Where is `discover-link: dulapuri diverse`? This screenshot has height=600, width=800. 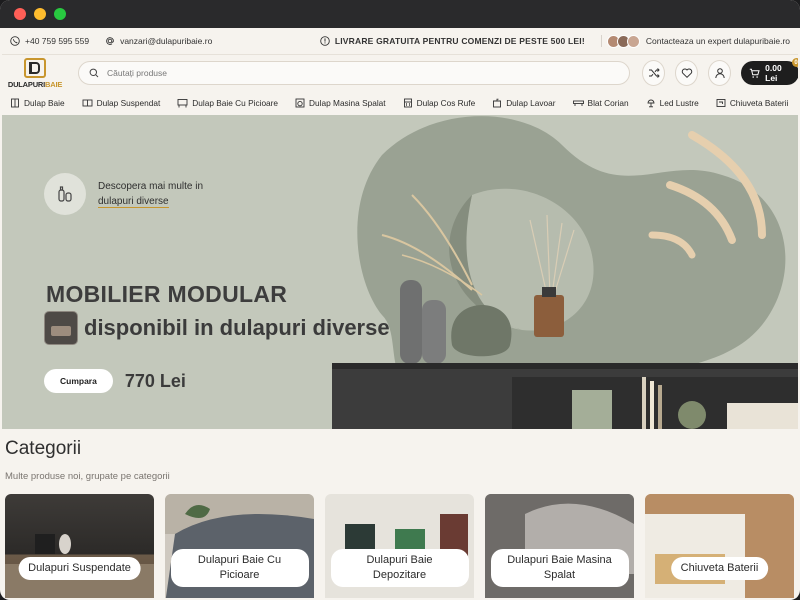 discover-link: dulapuri diverse is located at coordinates (133, 202).